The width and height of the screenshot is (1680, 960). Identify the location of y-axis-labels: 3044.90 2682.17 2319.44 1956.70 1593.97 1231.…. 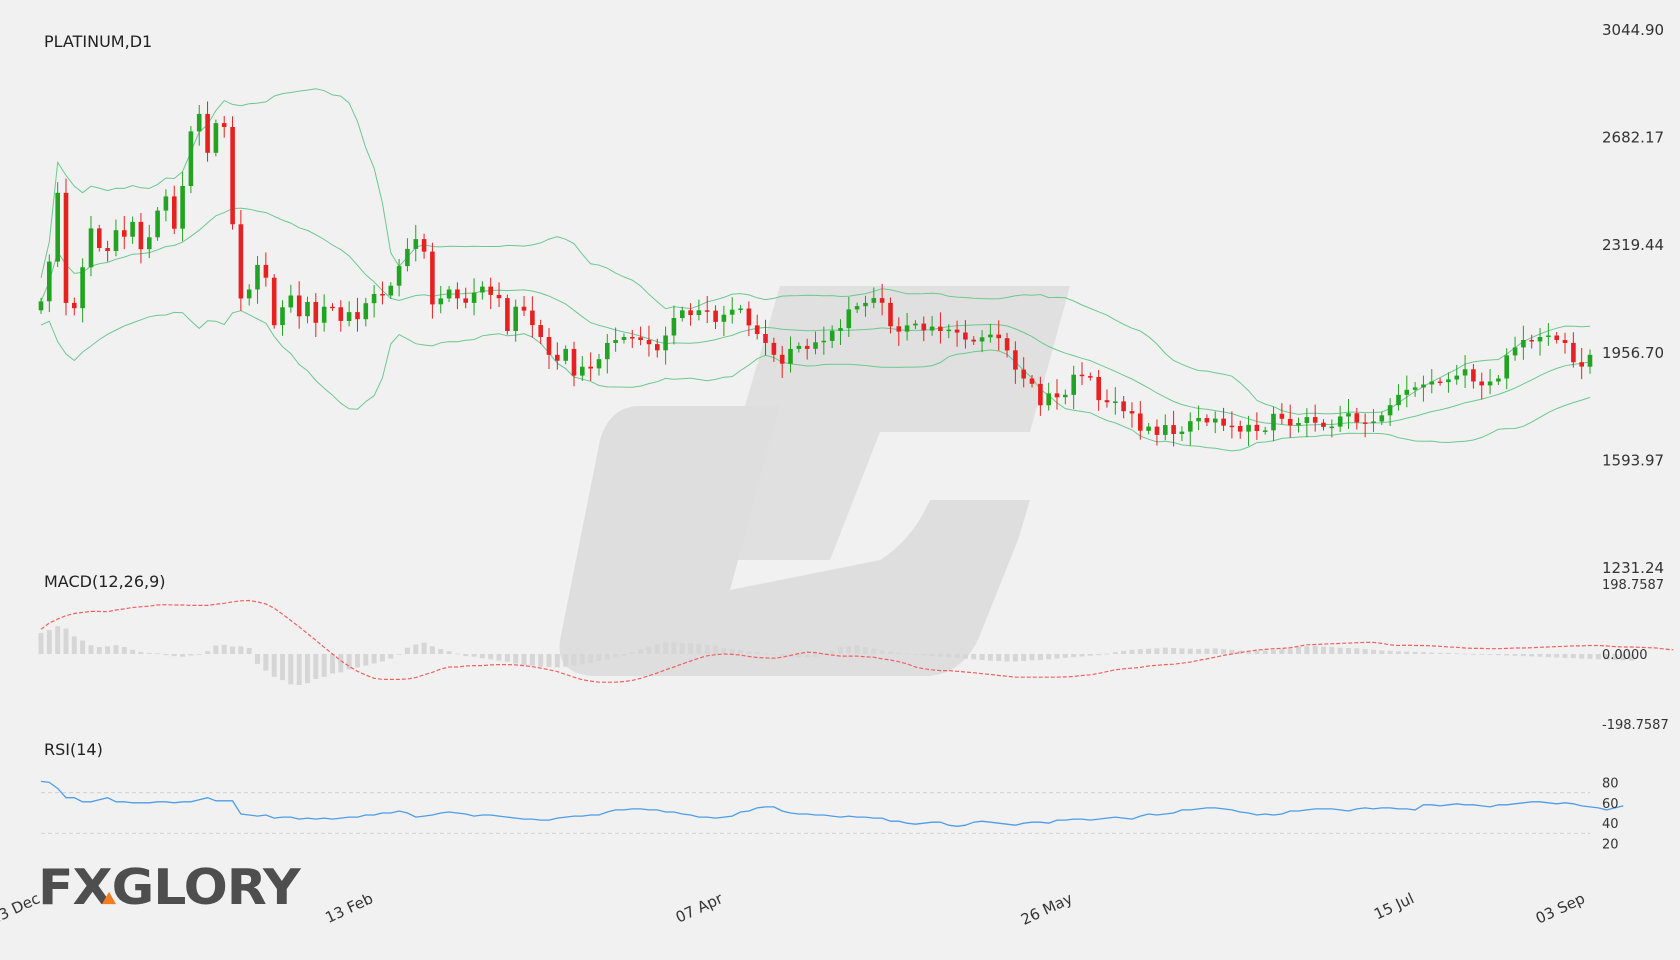
(1635, 437).